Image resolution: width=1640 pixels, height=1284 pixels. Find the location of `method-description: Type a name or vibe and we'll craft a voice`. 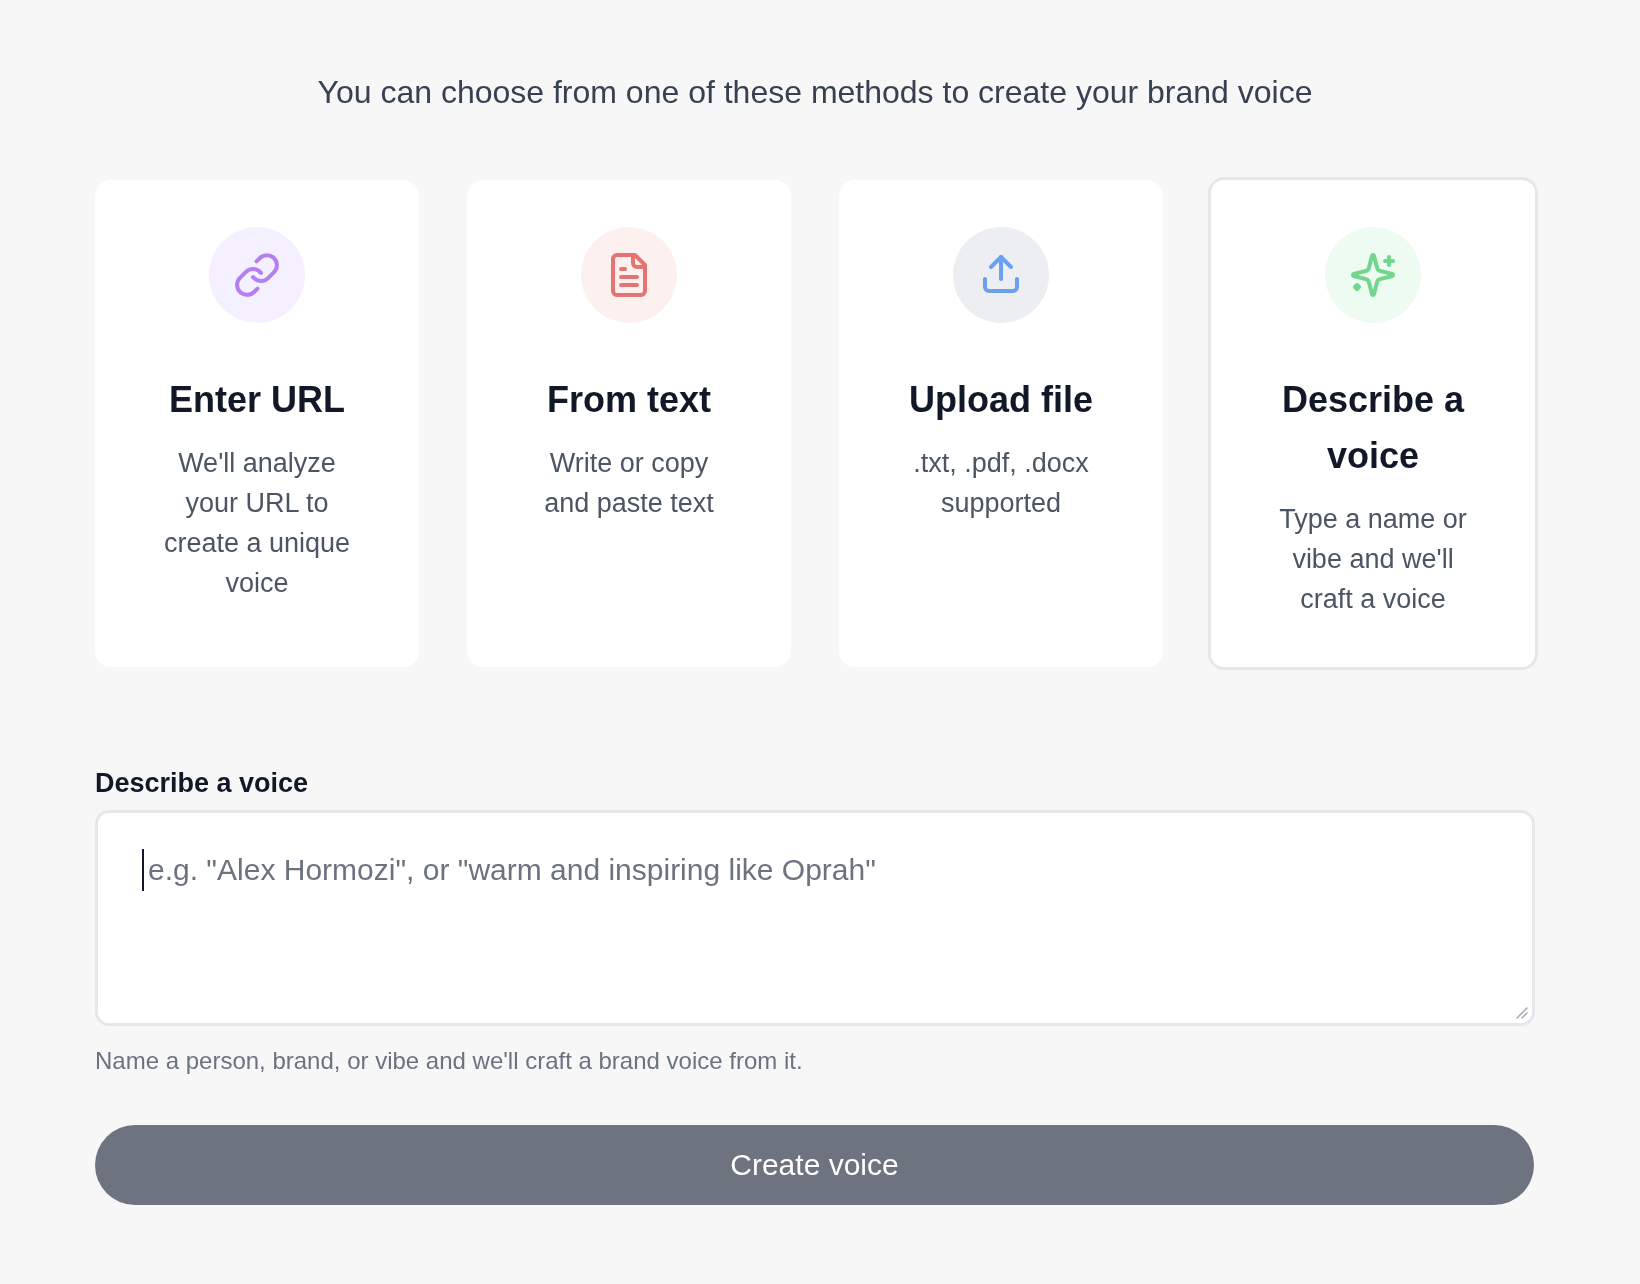

method-description: Type a name or vibe and we'll craft a voice is located at coordinates (1373, 559).